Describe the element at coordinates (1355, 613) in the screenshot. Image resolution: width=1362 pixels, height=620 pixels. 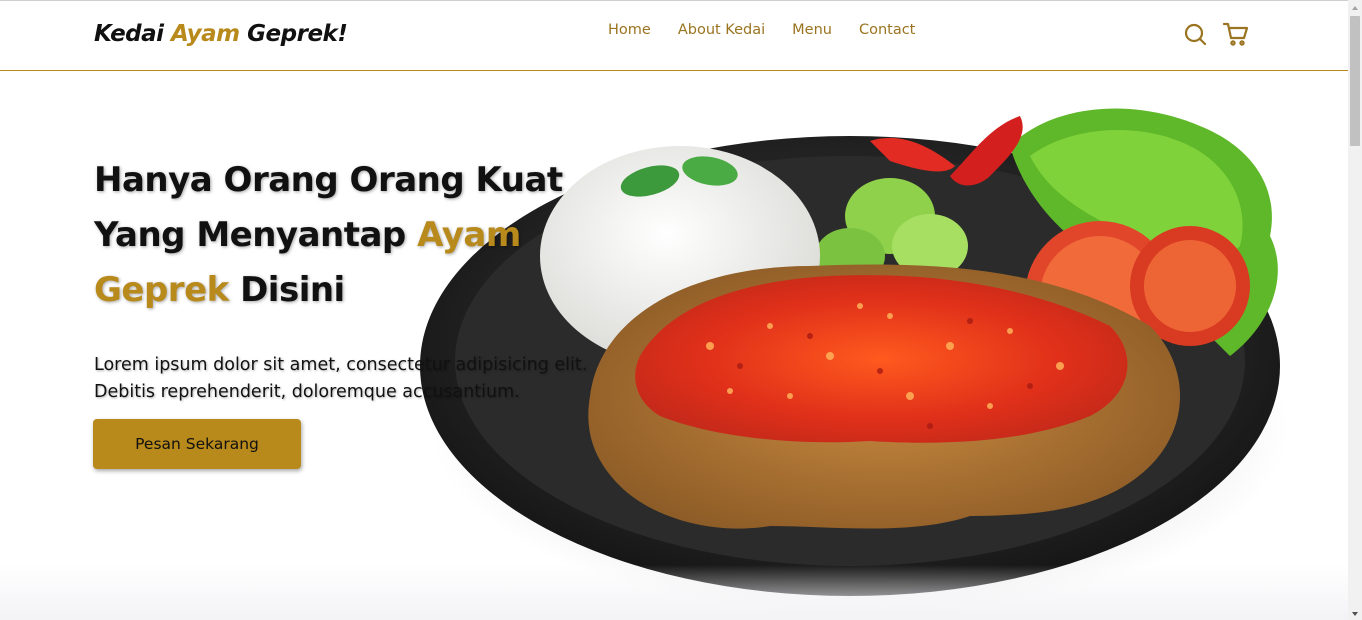
I see `scroll-down-arrow-icon` at that location.